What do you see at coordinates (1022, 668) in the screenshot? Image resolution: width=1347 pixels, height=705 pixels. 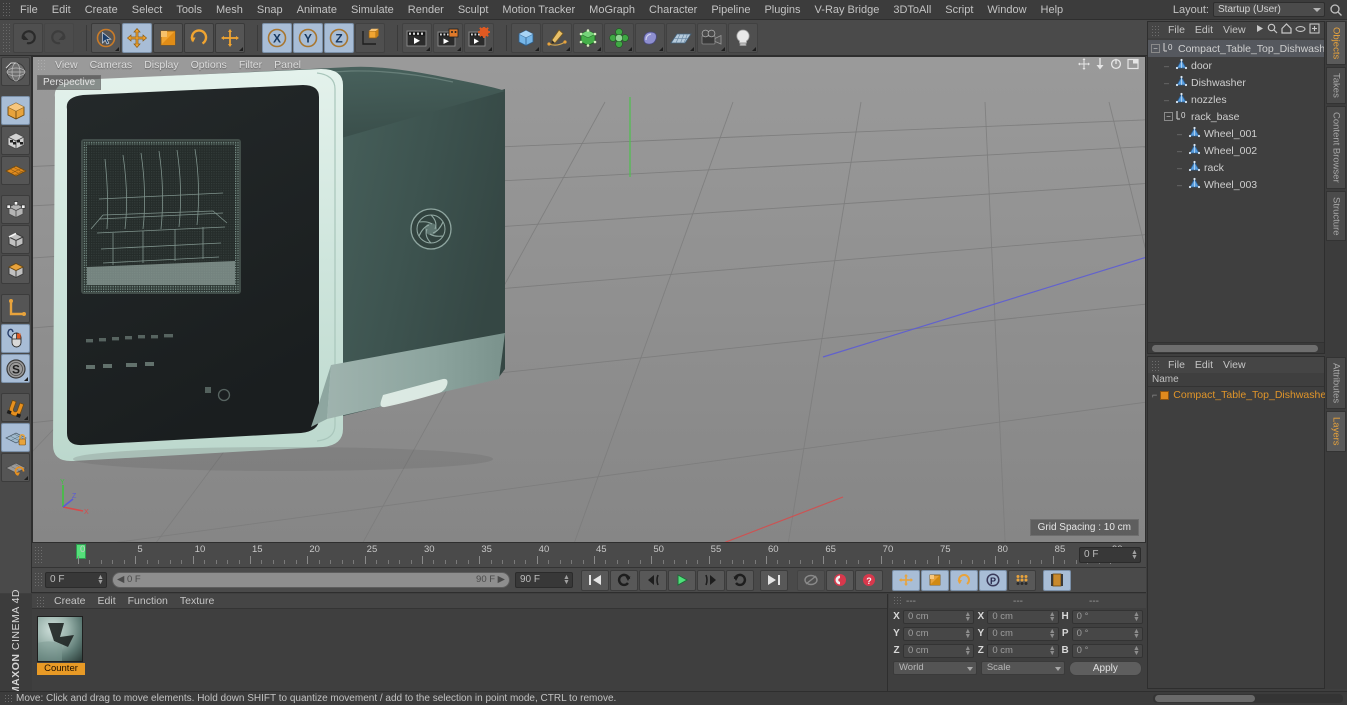 I see `coordinate-mode-select: Scale` at bounding box center [1022, 668].